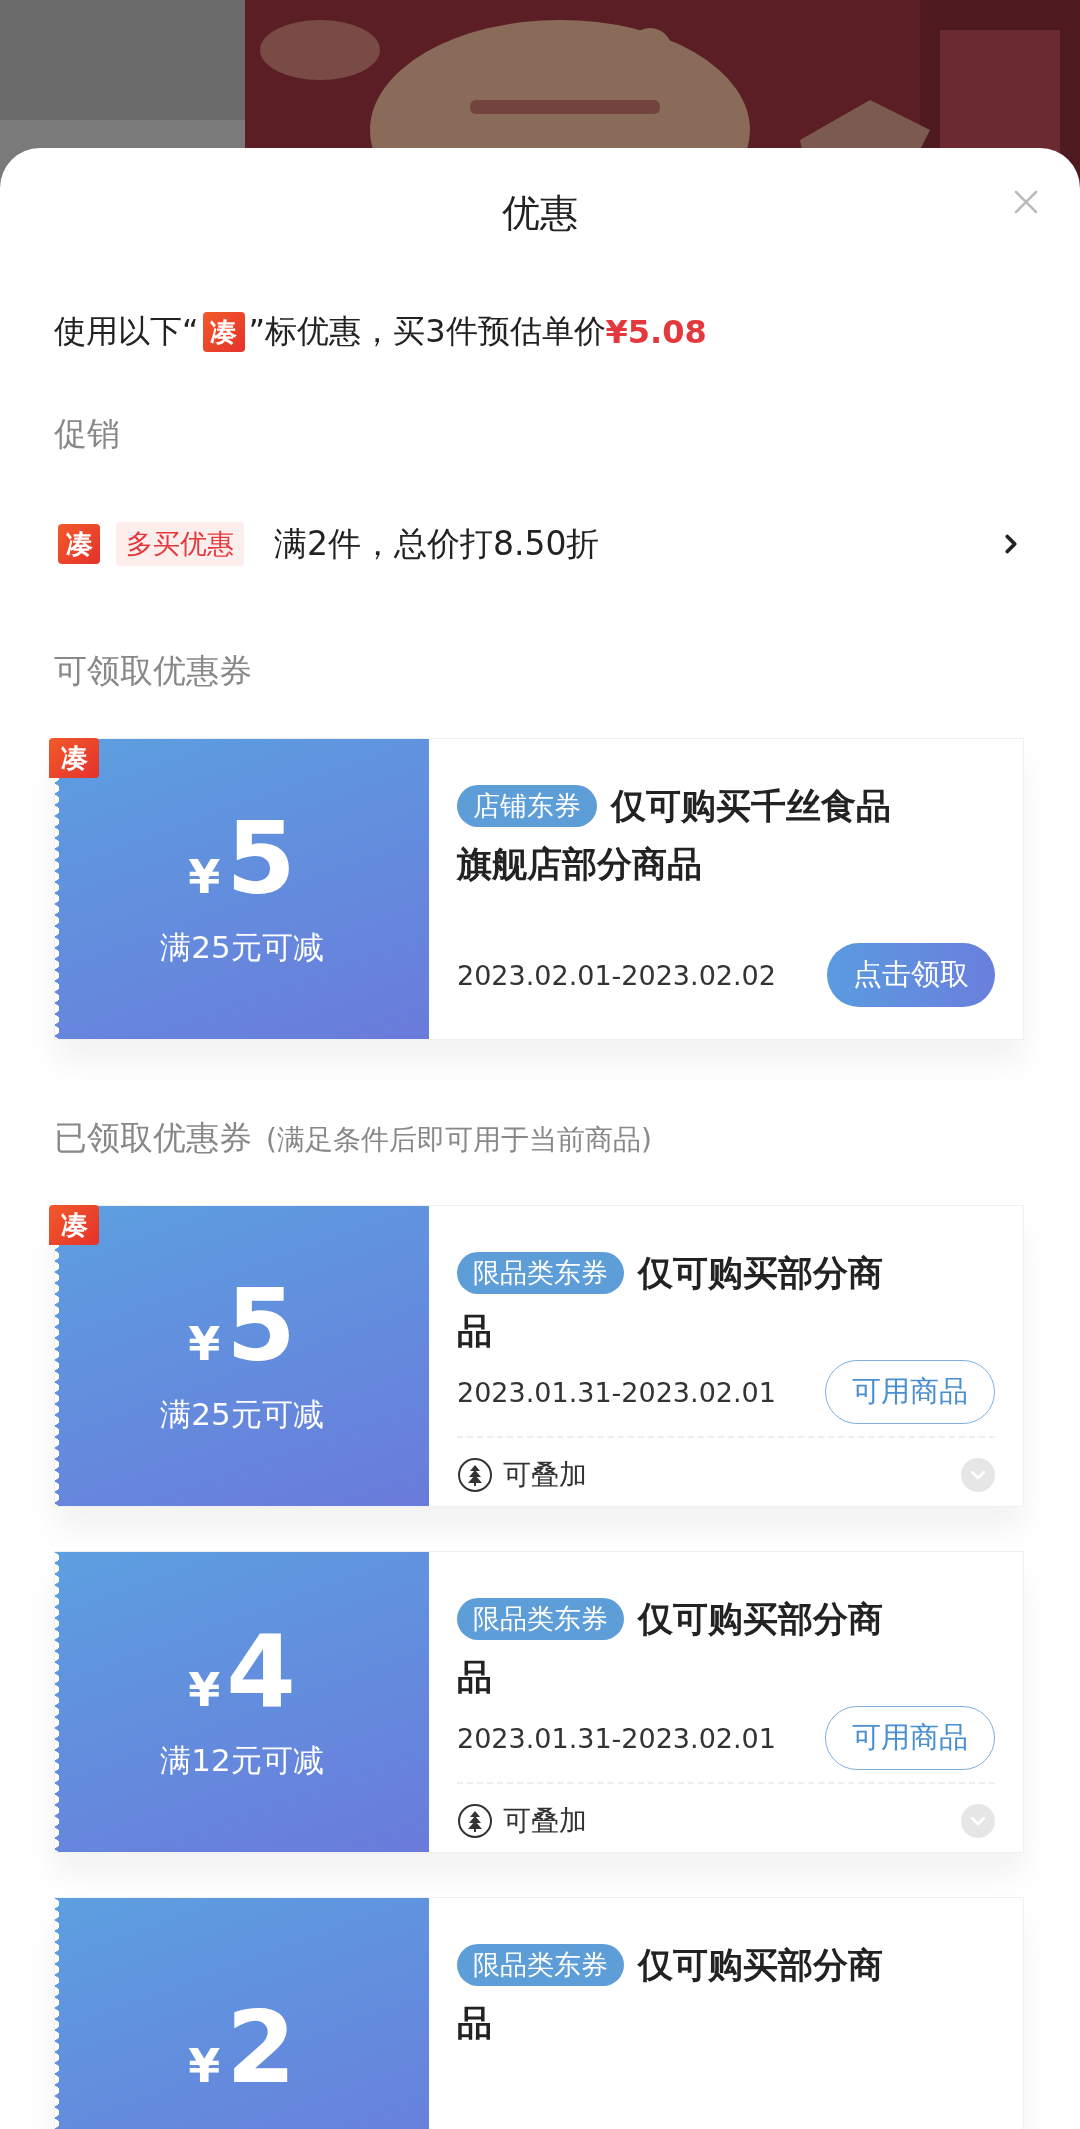 This screenshot has height=2129, width=1080. Describe the element at coordinates (261, 2048) in the screenshot. I see `coupon-amount: 2` at that location.